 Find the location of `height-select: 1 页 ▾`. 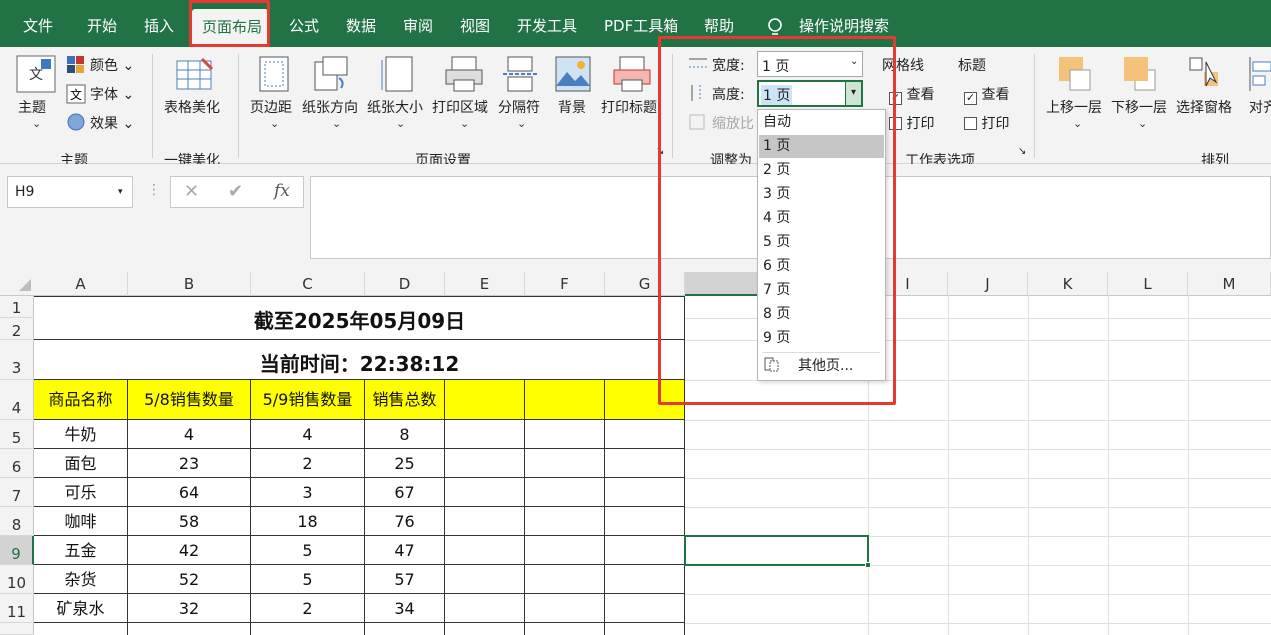

height-select: 1 页 ▾ is located at coordinates (810, 93).